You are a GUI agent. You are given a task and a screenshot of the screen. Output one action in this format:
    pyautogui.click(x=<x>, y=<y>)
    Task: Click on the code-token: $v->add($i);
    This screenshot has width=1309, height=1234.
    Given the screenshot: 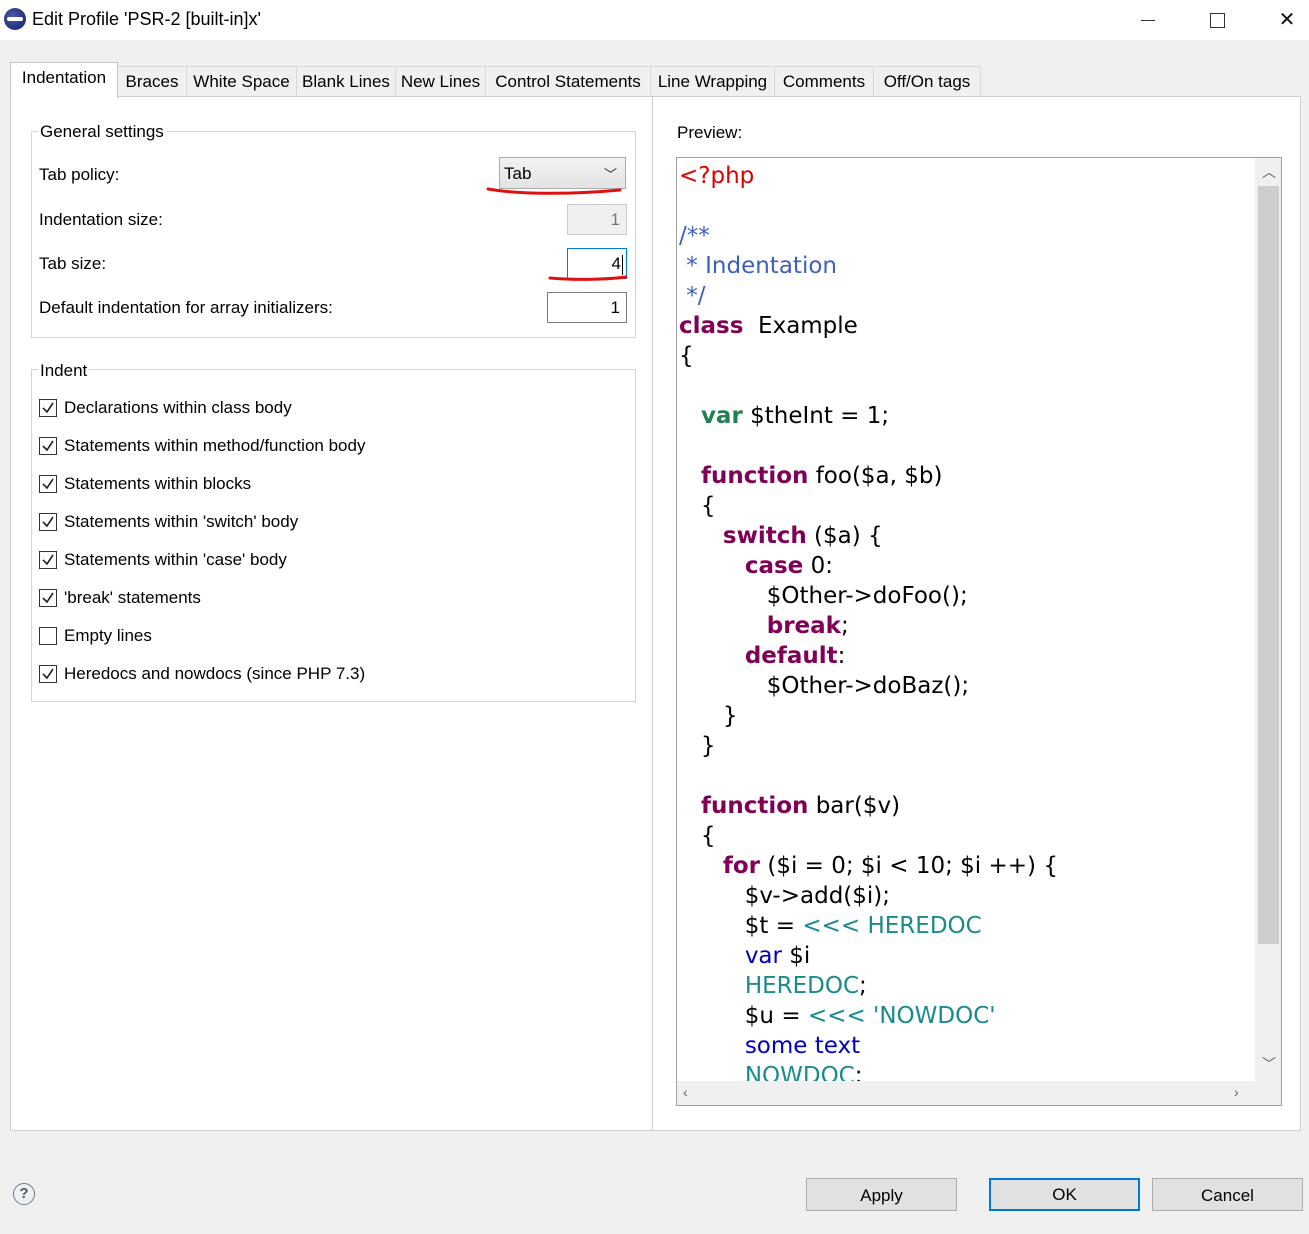 What is the action you would take?
    pyautogui.click(x=785, y=896)
    